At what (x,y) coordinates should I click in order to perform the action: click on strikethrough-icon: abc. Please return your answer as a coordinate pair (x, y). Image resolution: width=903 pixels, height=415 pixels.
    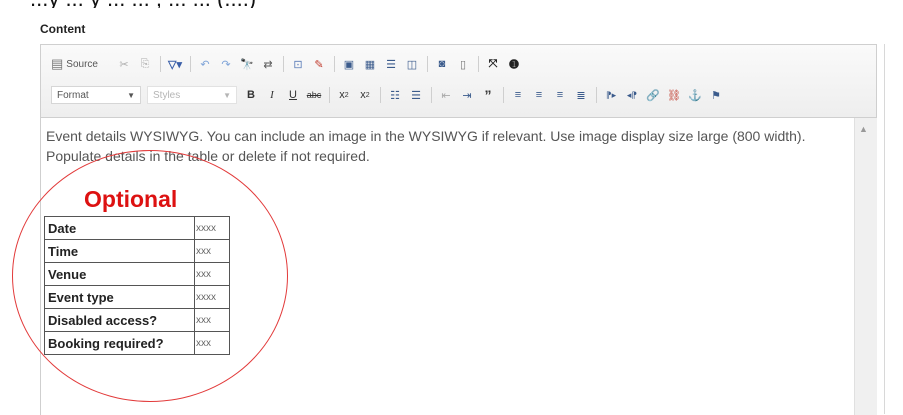
    Looking at the image, I should click on (314, 95).